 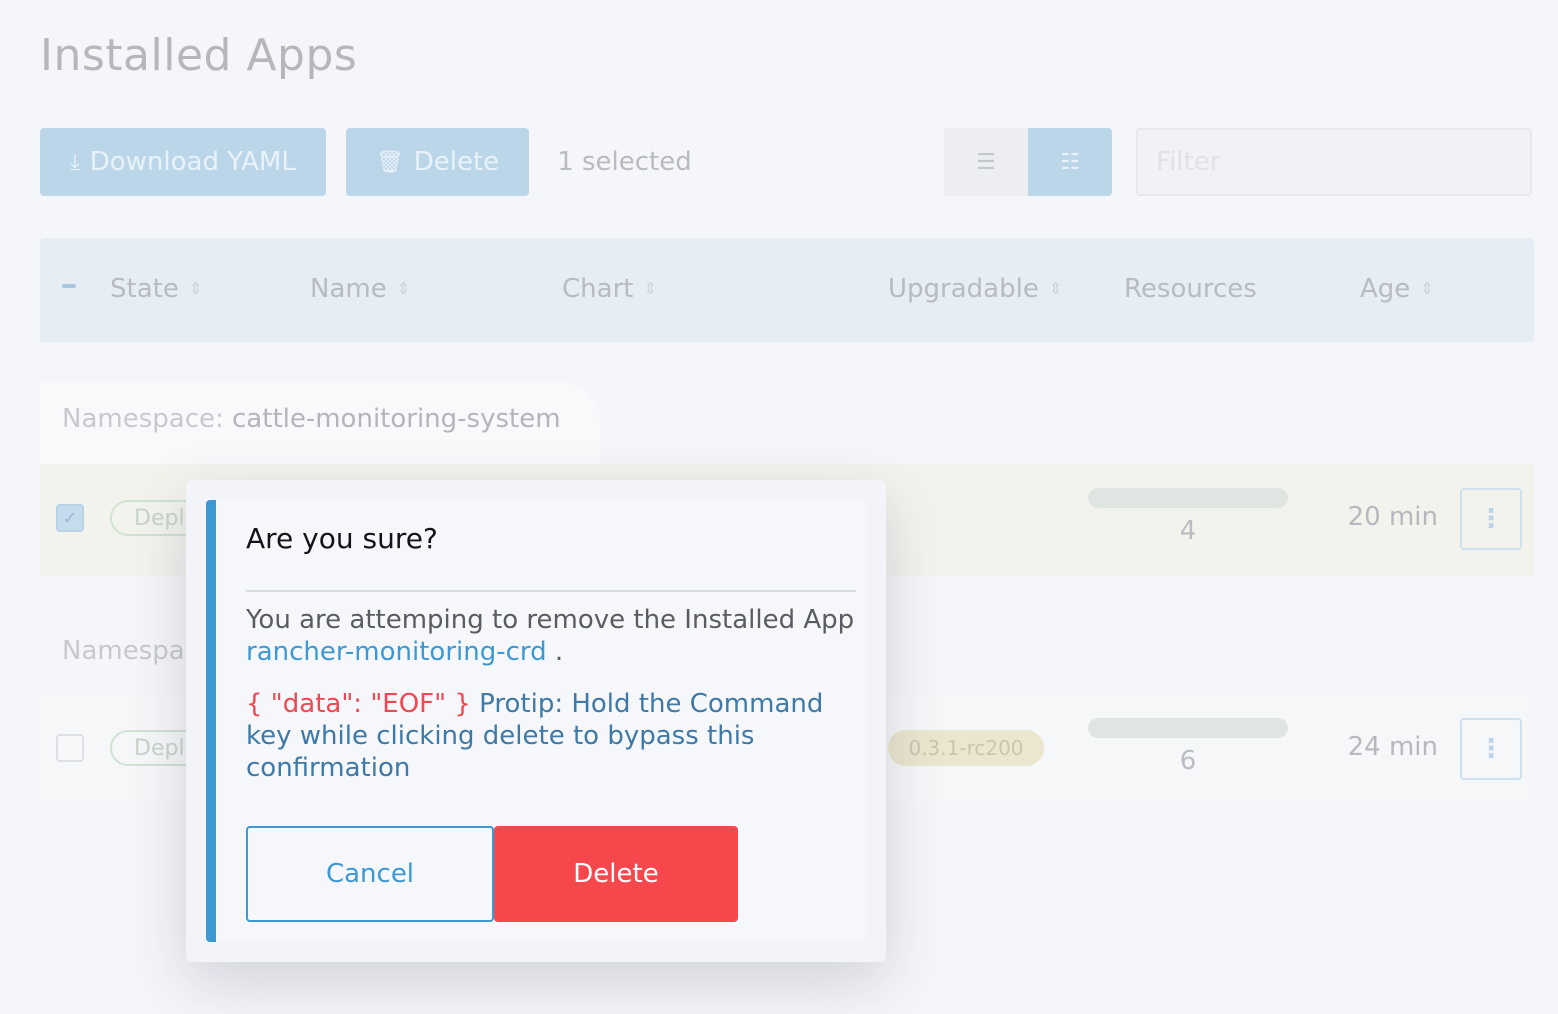 I want to click on column-state-label: State, so click(x=144, y=289).